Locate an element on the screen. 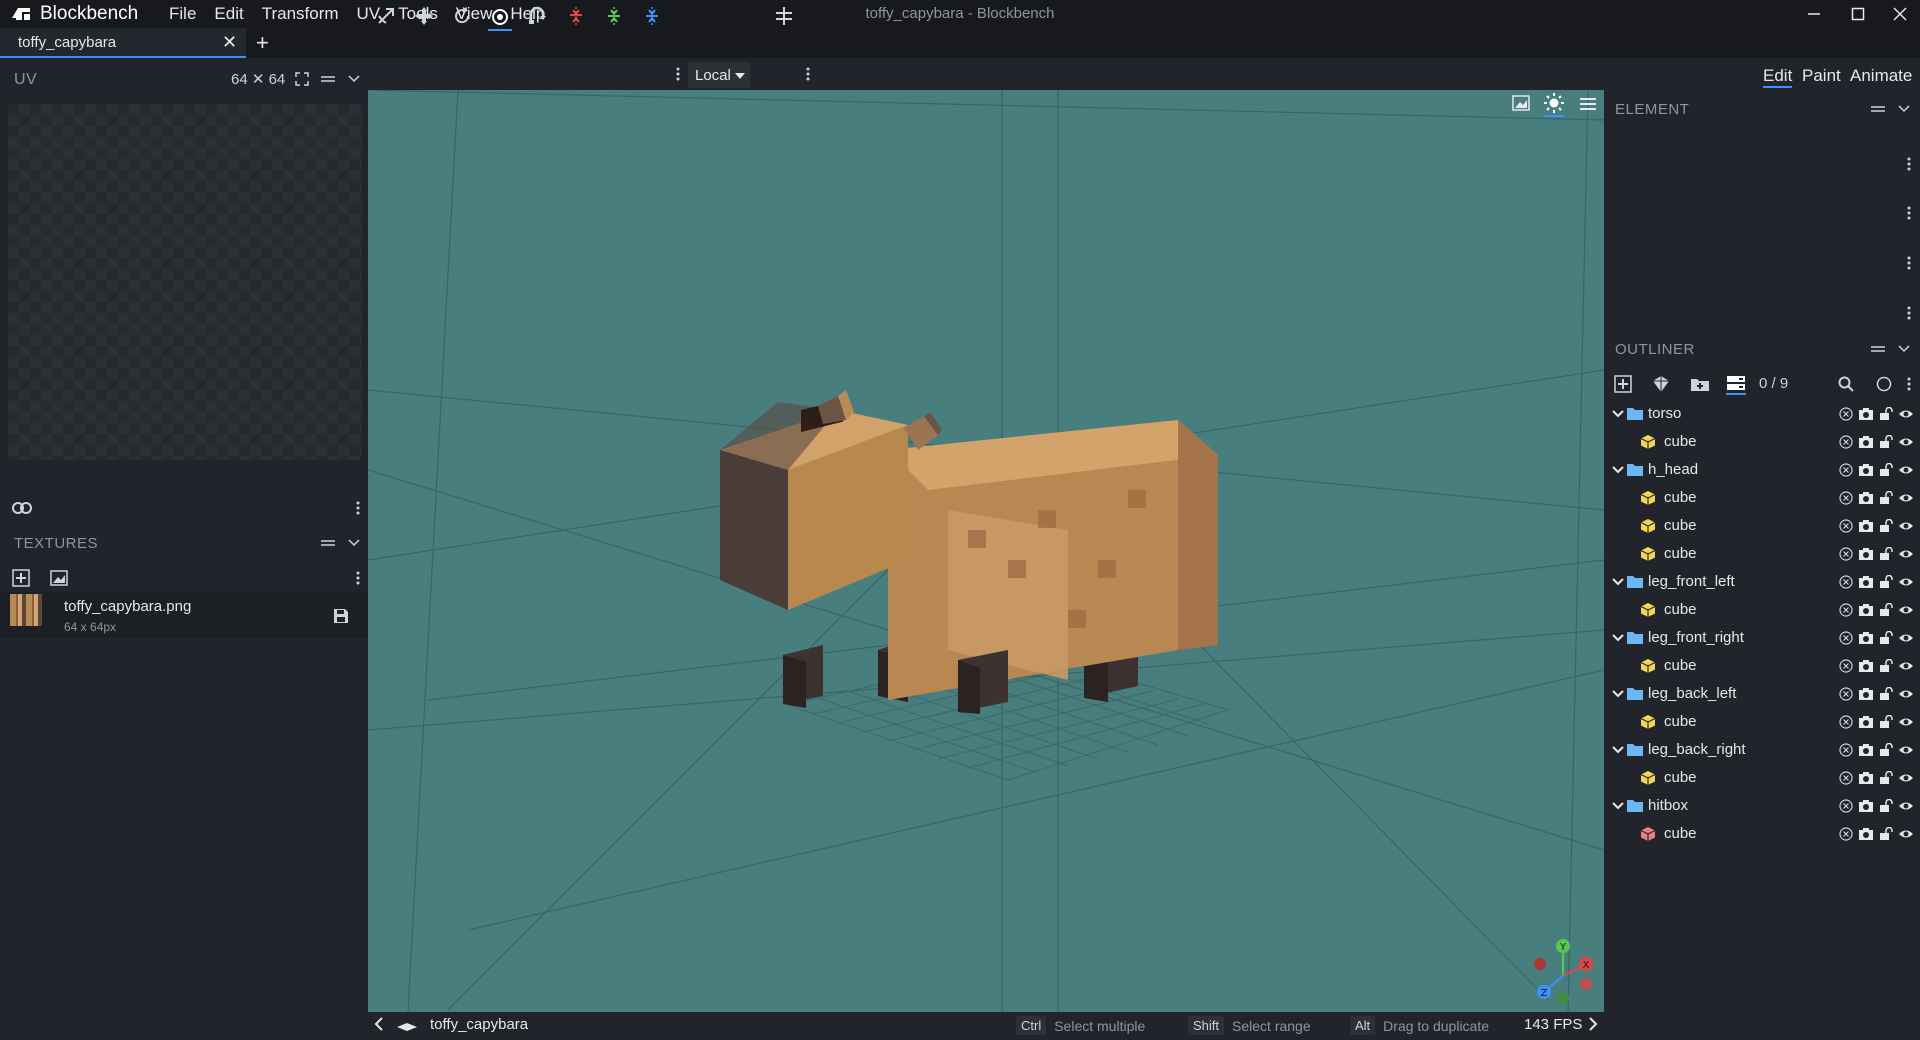 The height and width of the screenshot is (1040, 1920). mirror-y-icon is located at coordinates (614, 16).